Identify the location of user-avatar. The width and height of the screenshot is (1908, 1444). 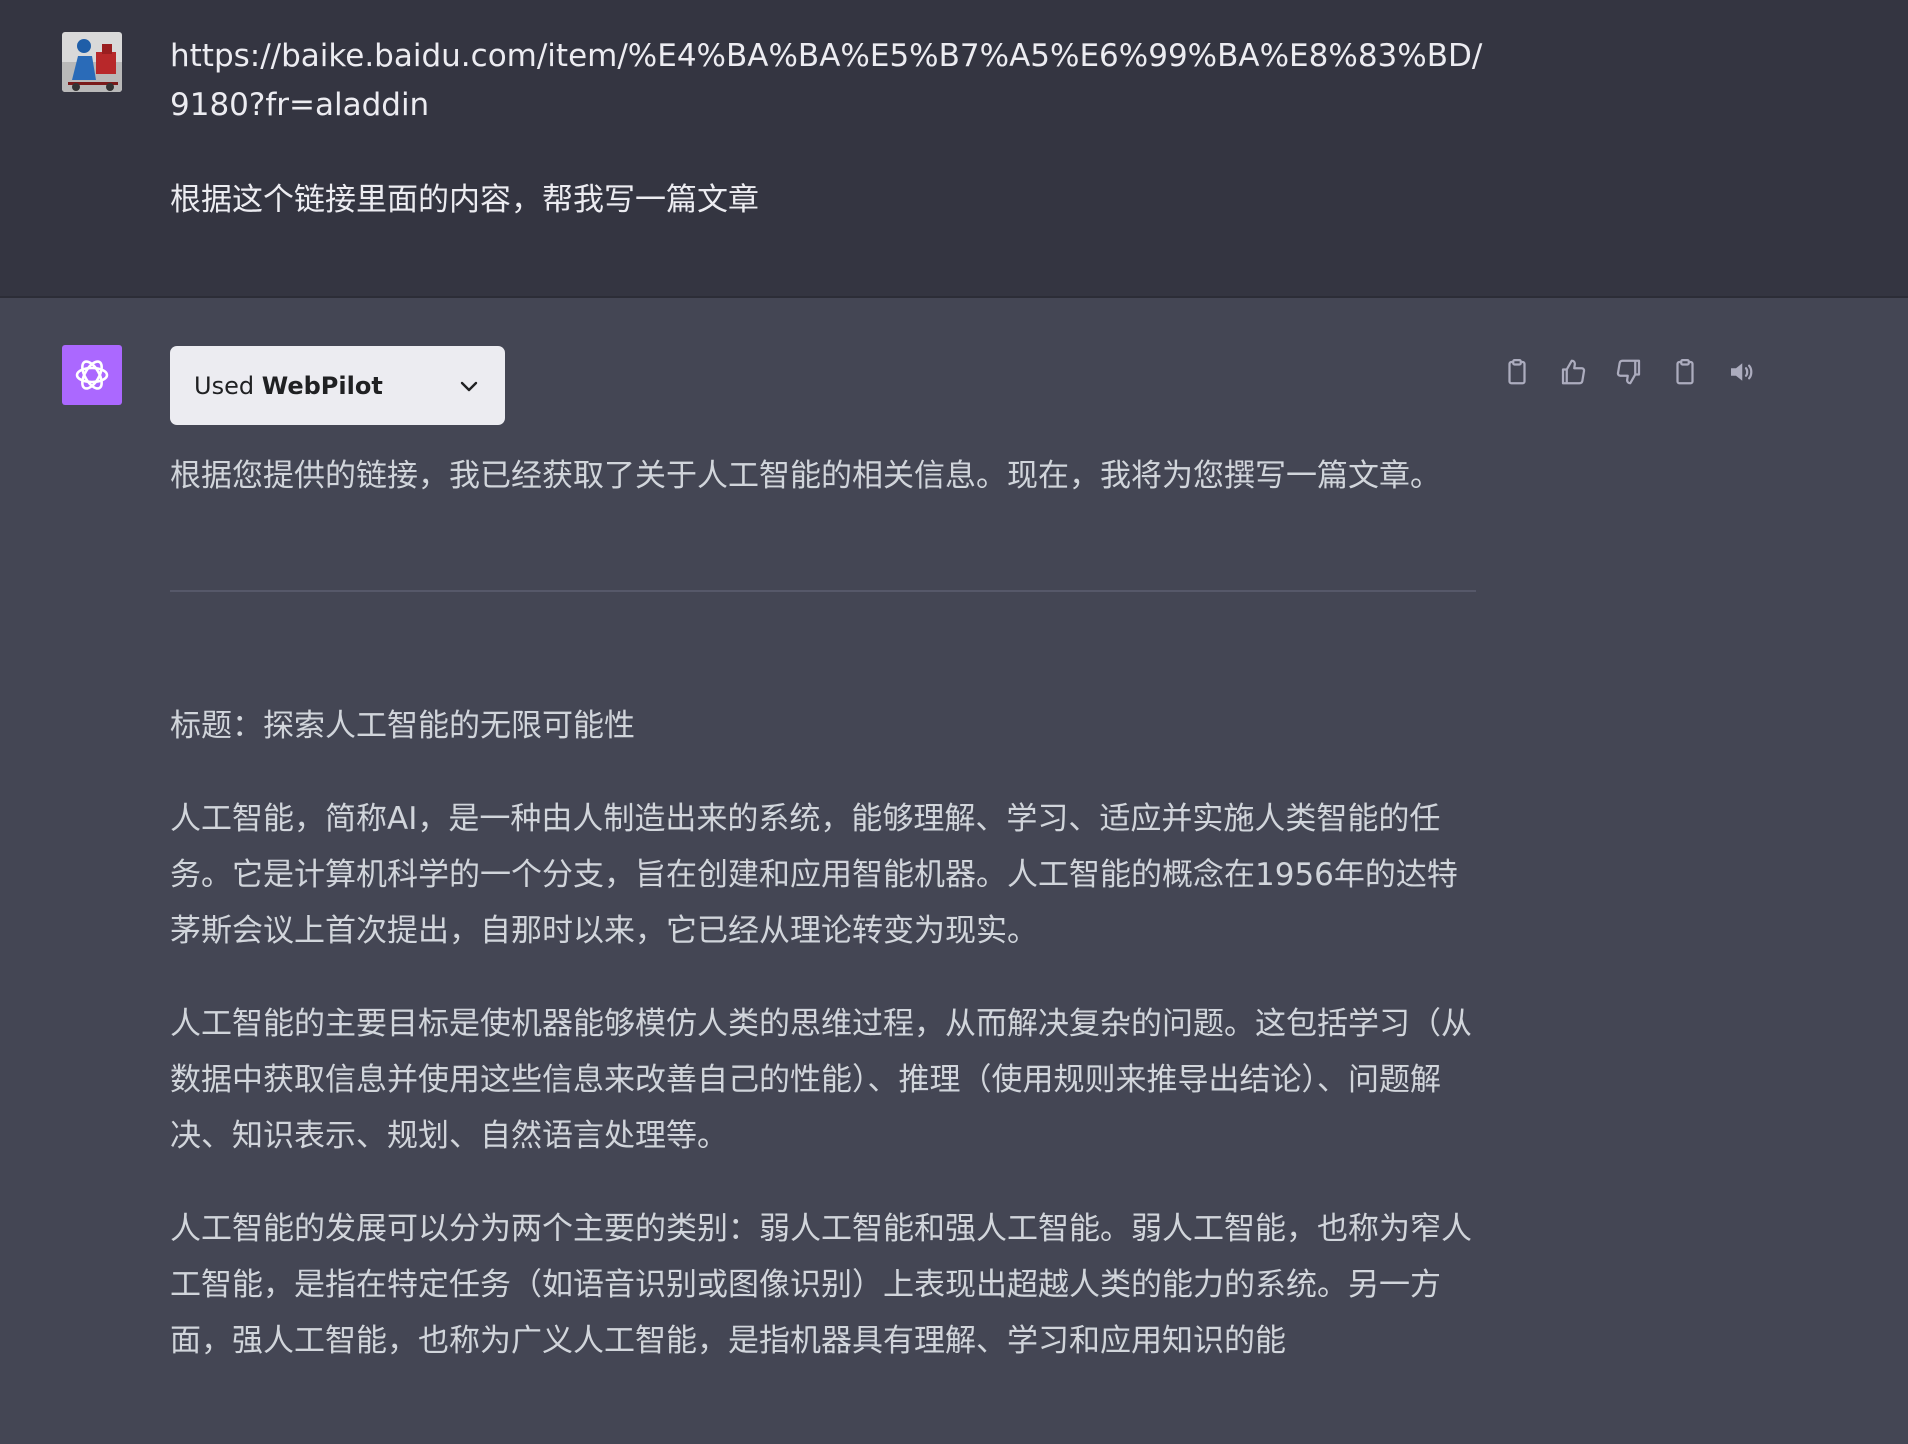
(92, 62).